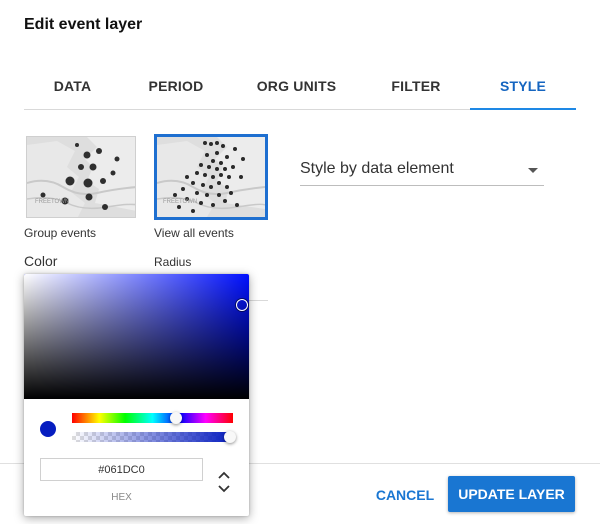 Image resolution: width=600 pixels, height=524 pixels. I want to click on dialog-title: Edit event layer, so click(83, 24).